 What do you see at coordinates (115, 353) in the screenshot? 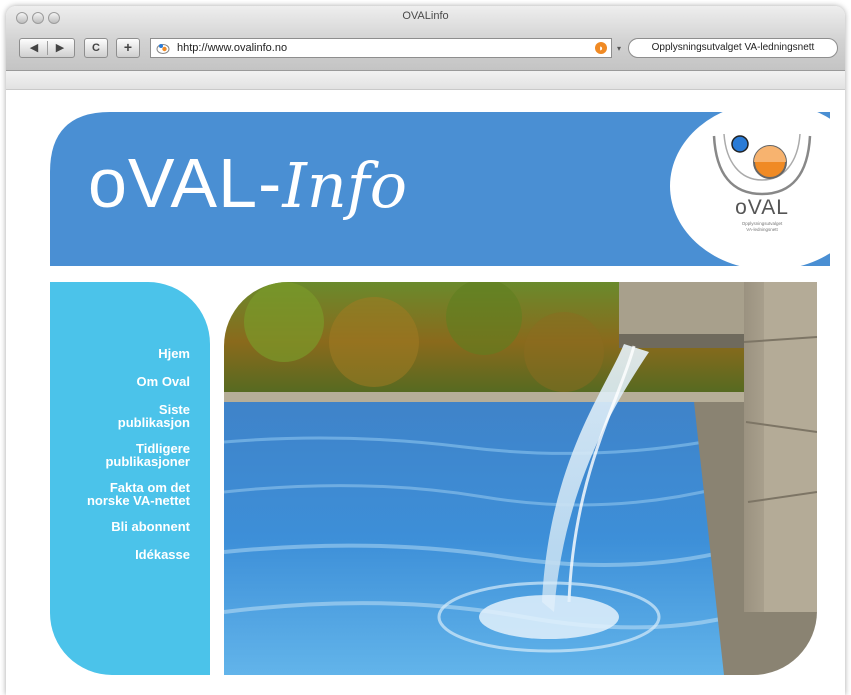
I see `nav-item-hjem: Hjem` at bounding box center [115, 353].